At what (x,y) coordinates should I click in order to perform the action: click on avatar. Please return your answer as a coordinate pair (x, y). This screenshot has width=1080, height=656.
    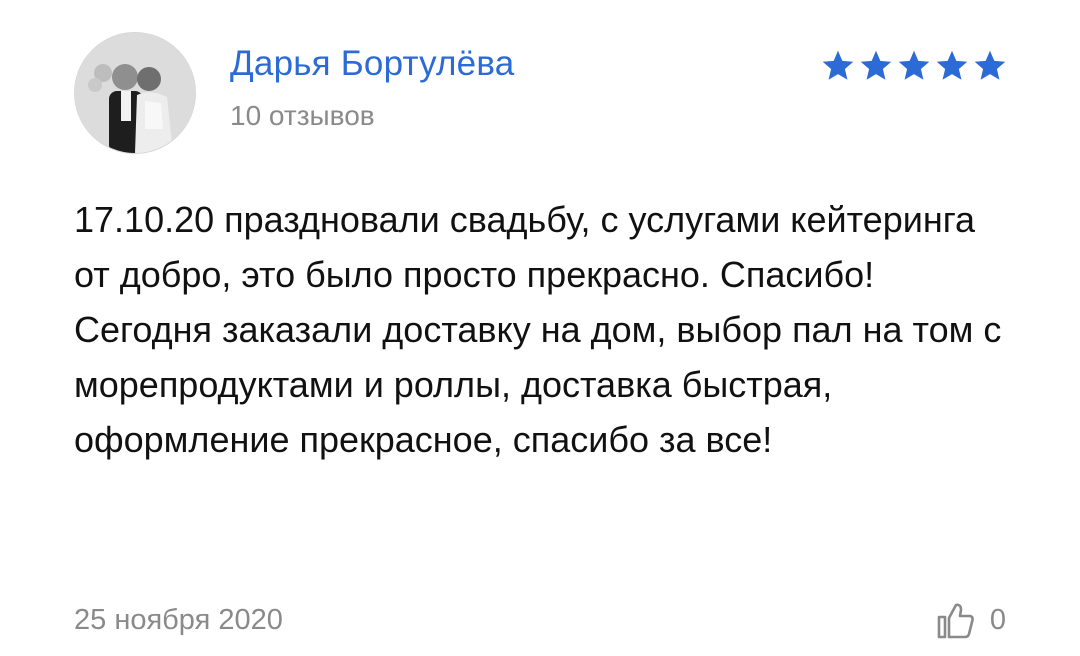
    Looking at the image, I should click on (135, 93).